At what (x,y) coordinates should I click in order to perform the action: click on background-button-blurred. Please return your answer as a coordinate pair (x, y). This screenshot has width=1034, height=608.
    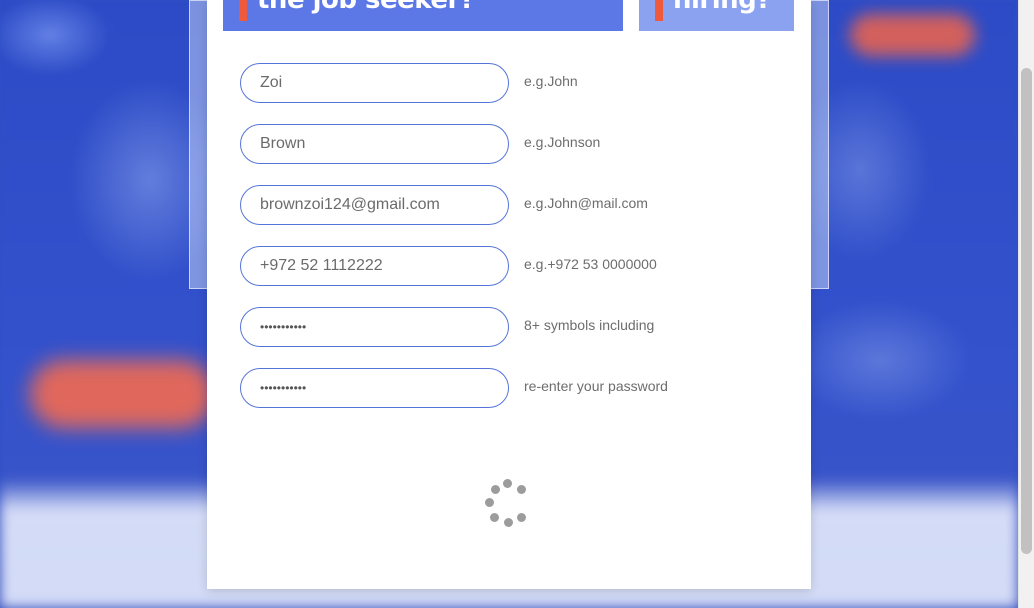
    Looking at the image, I should click on (912, 35).